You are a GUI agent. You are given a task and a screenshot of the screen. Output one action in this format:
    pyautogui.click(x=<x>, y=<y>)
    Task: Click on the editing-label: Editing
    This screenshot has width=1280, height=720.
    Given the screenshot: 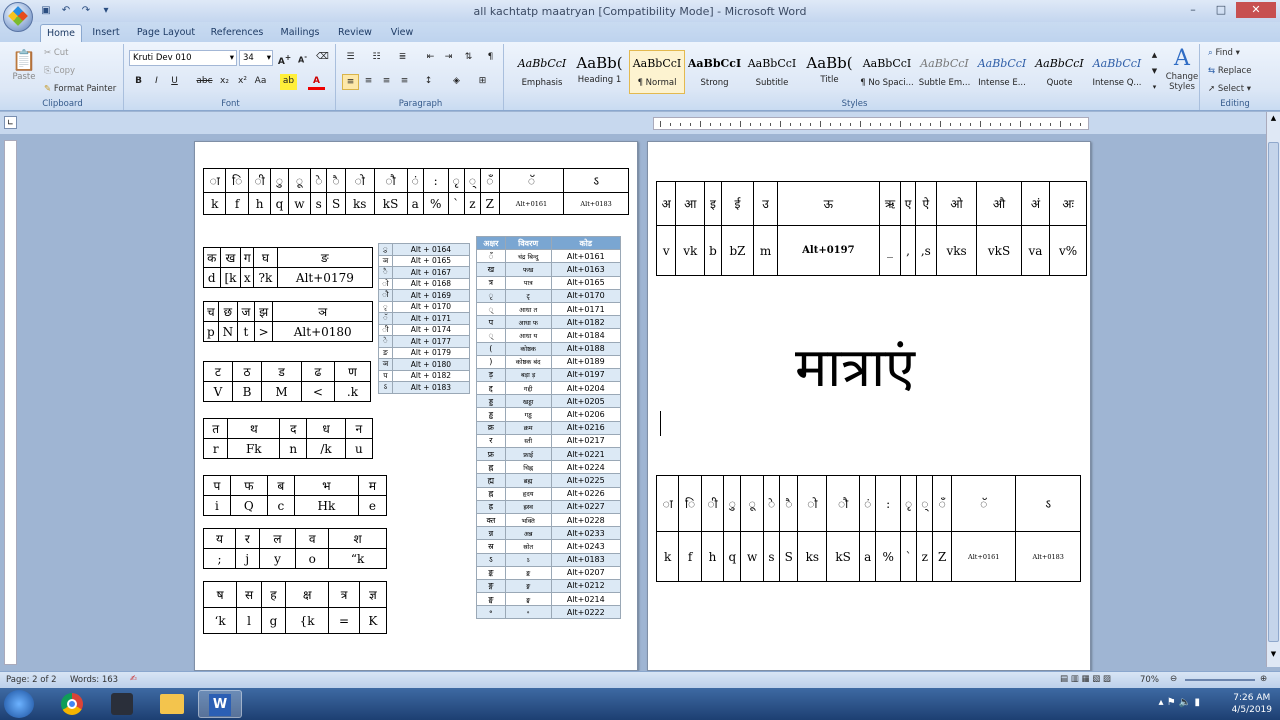 What is the action you would take?
    pyautogui.click(x=1235, y=104)
    